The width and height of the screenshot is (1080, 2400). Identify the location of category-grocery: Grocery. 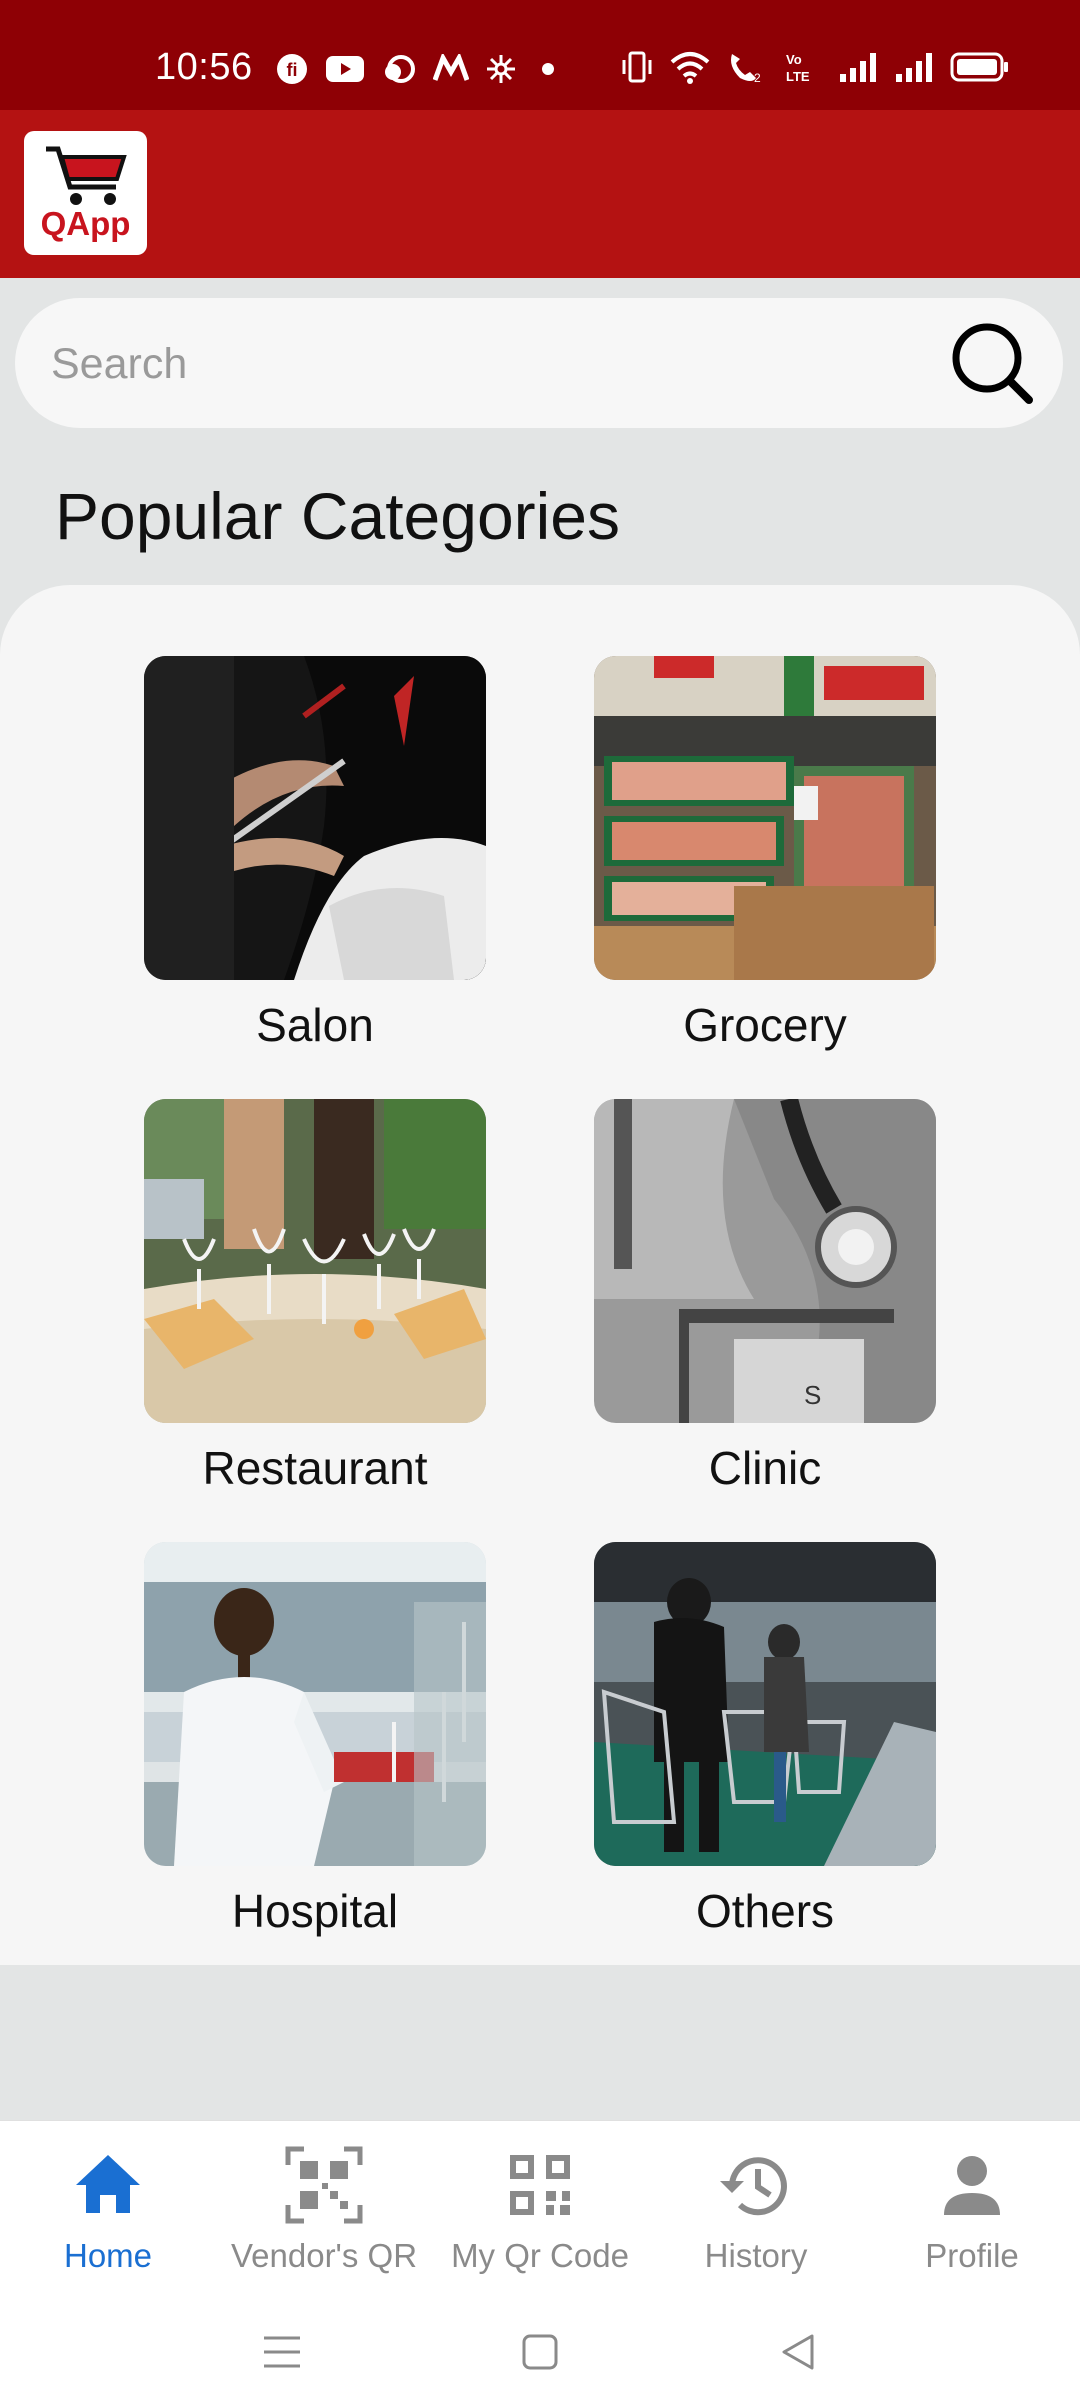
(765, 854).